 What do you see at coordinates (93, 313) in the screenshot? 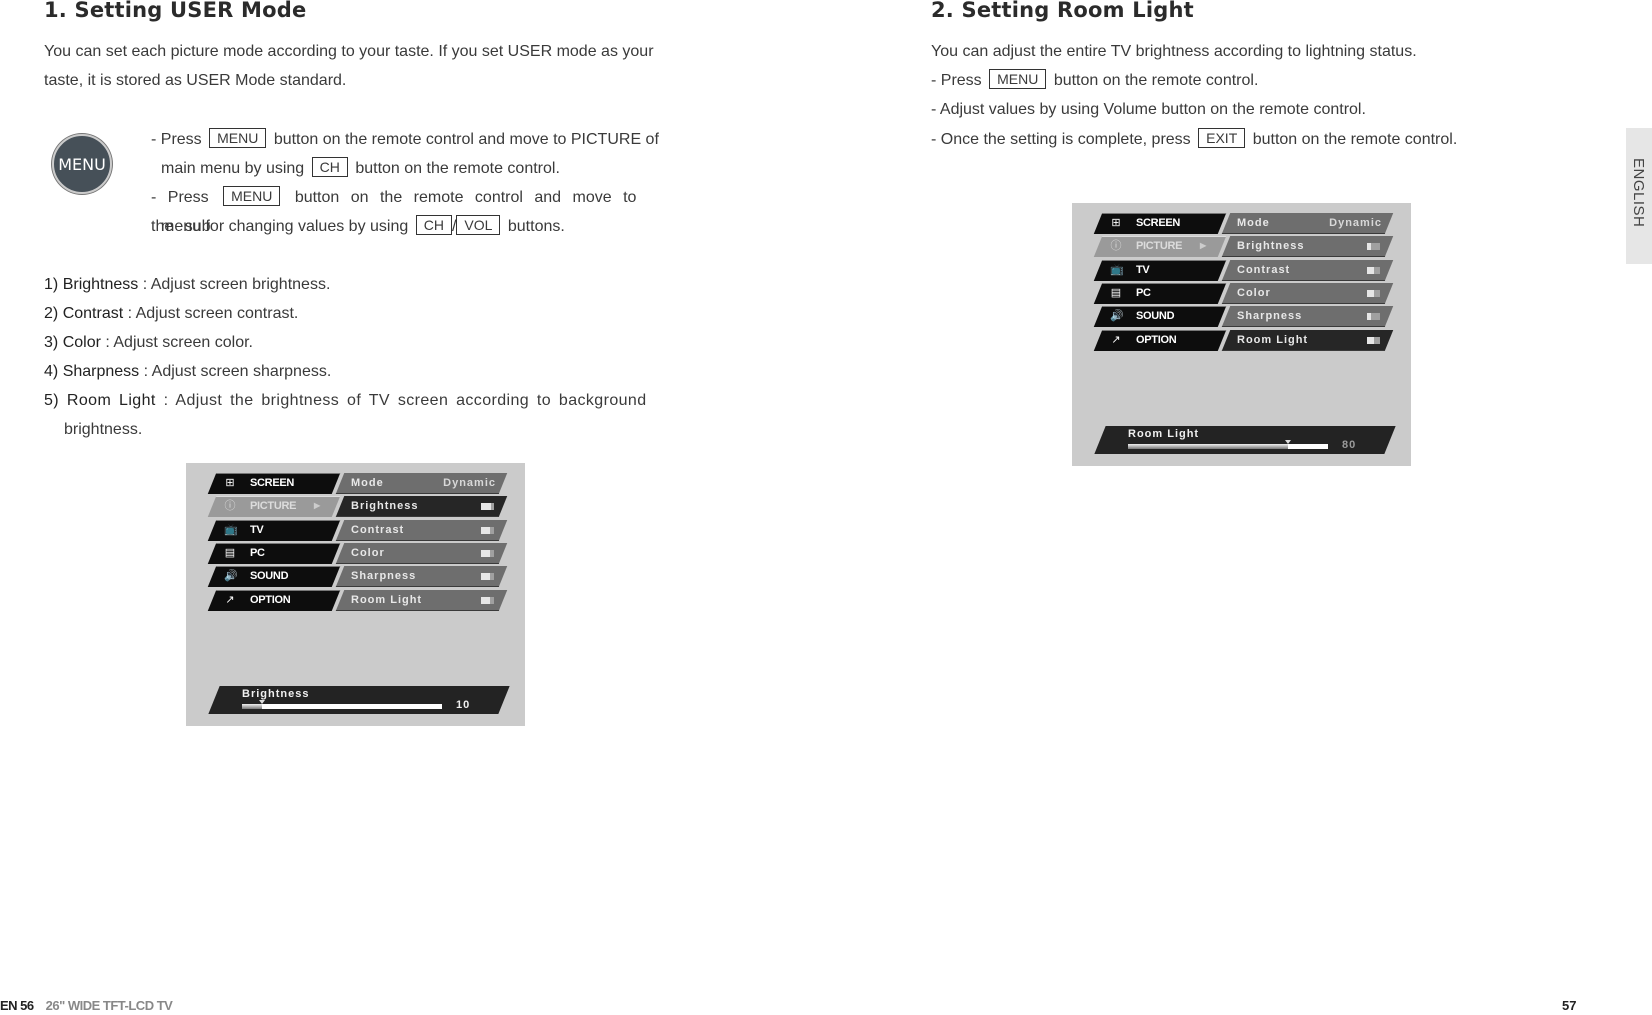
I see `item-term: Contrast` at bounding box center [93, 313].